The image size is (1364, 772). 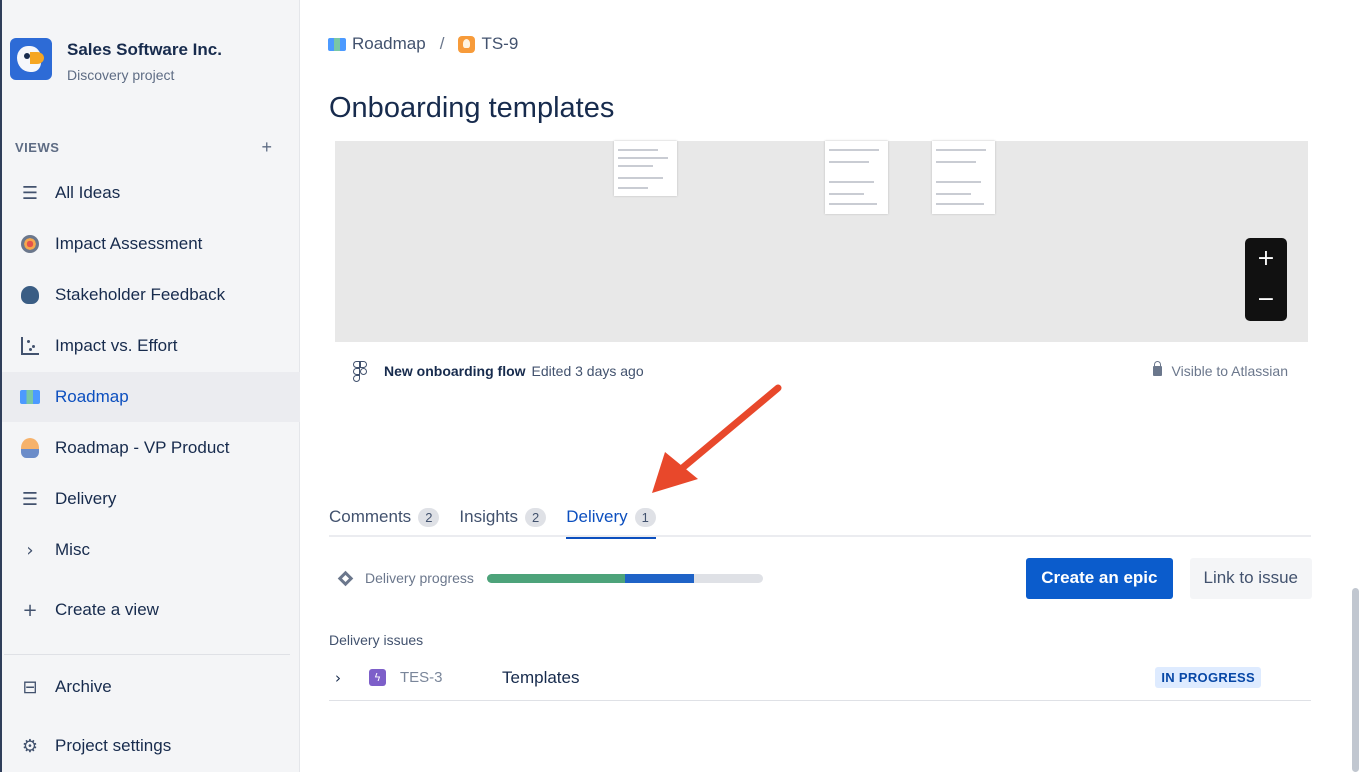 I want to click on status-badge: IN PROGRESS, so click(x=1208, y=677).